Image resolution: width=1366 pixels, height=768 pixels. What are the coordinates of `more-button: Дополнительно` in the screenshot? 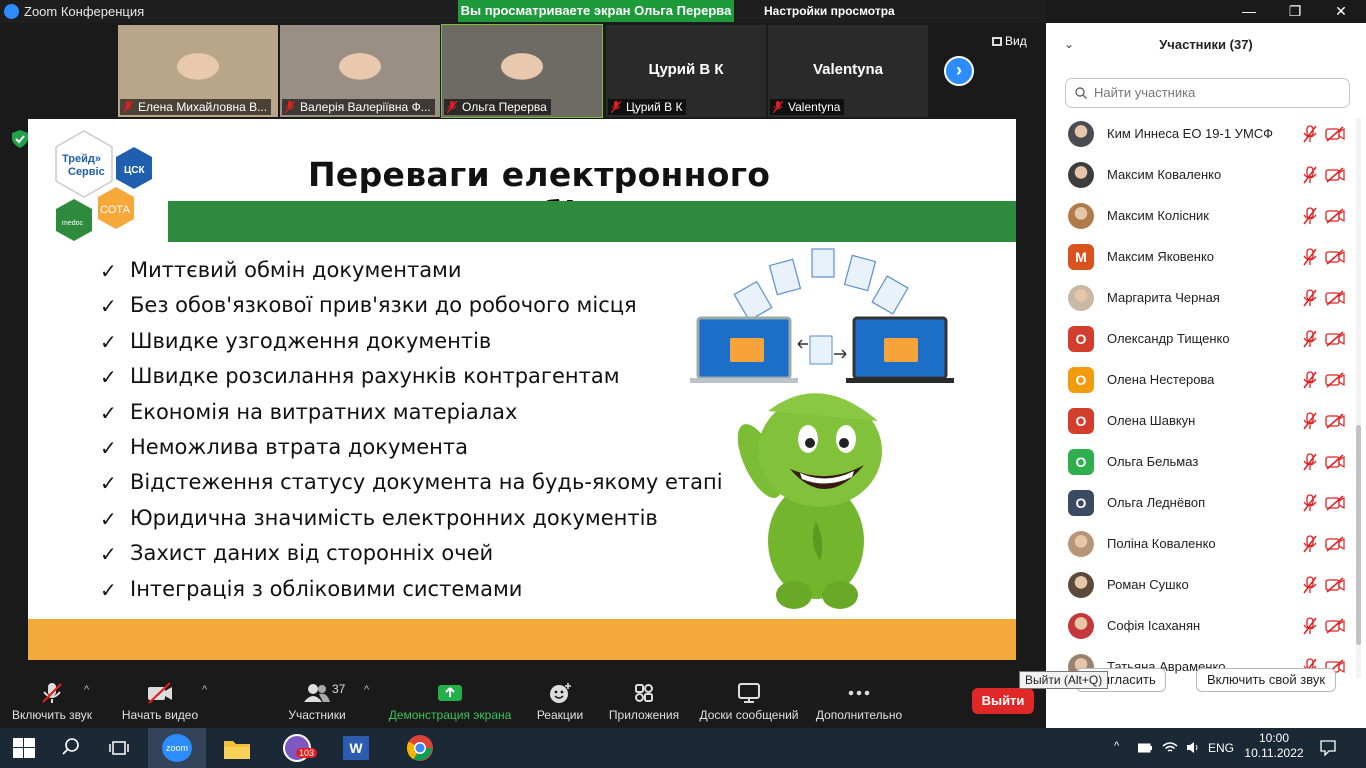 It's located at (859, 702).